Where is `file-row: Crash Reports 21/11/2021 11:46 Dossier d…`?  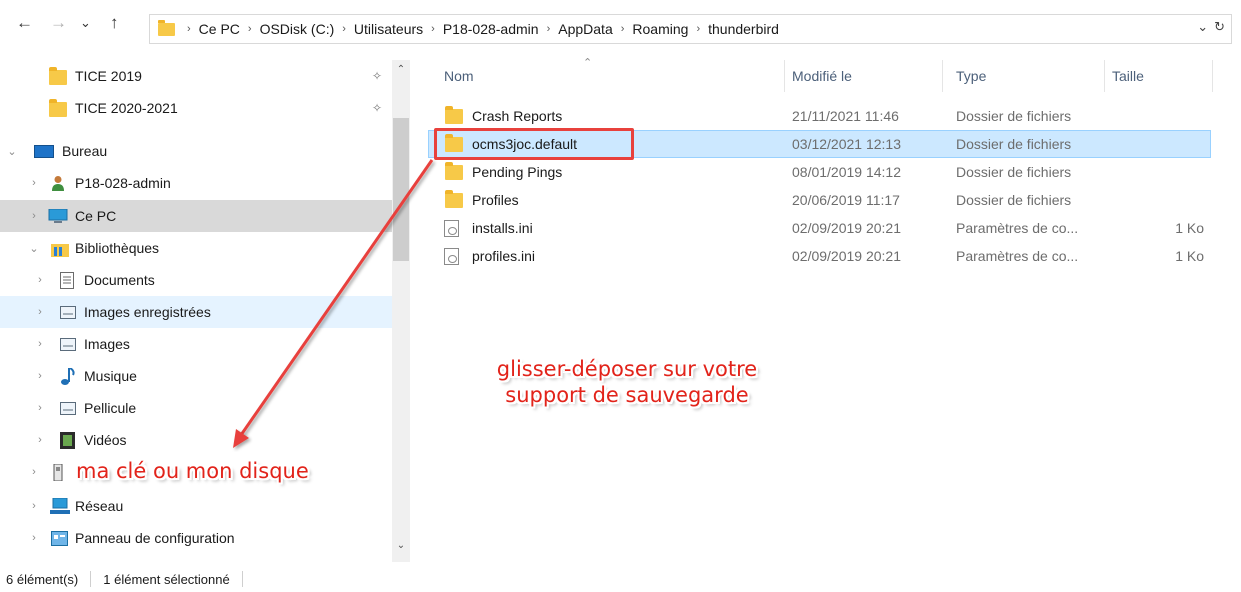 file-row: Crash Reports 21/11/2021 11:46 Dossier d… is located at coordinates (819, 116).